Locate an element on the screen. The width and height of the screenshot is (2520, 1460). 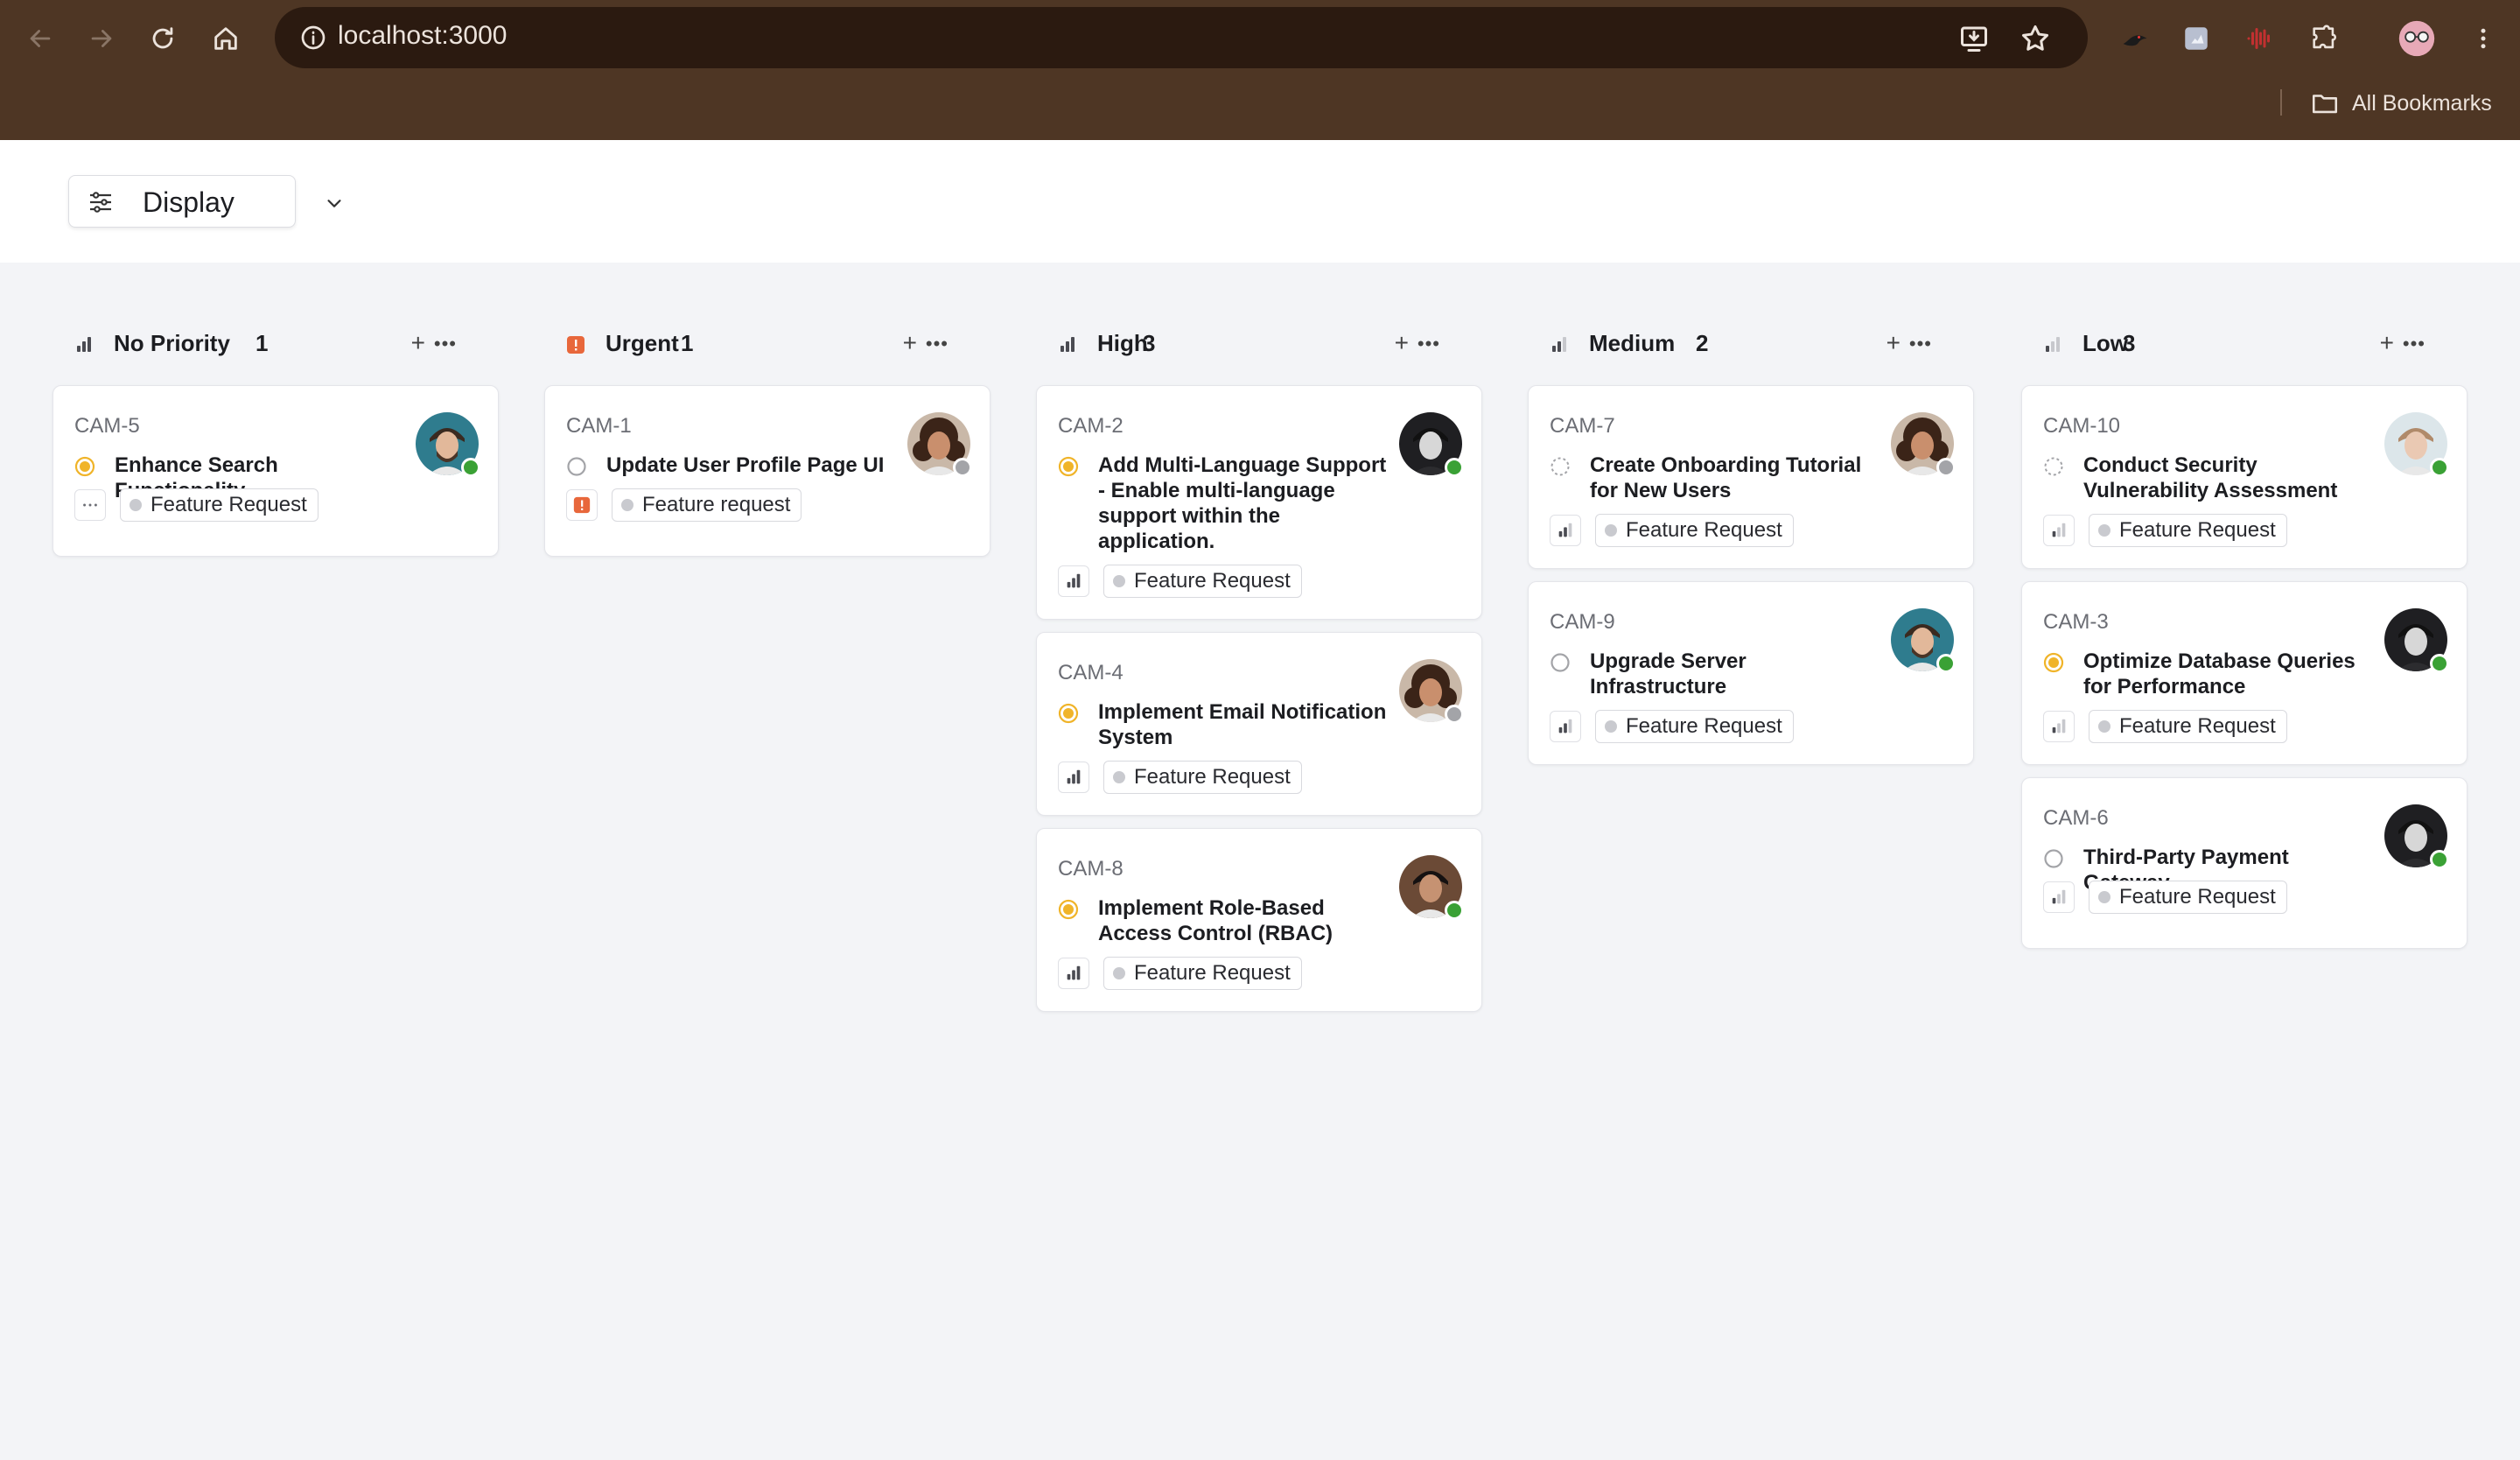
browser-menu-button is located at coordinates (2483, 39).